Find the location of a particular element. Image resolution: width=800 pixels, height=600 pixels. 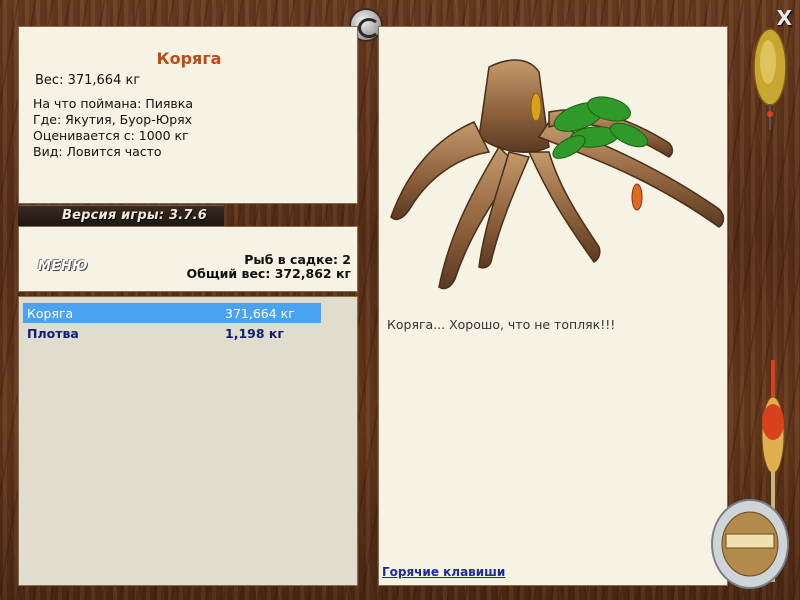

fish-name: Коряга is located at coordinates (189, 58).